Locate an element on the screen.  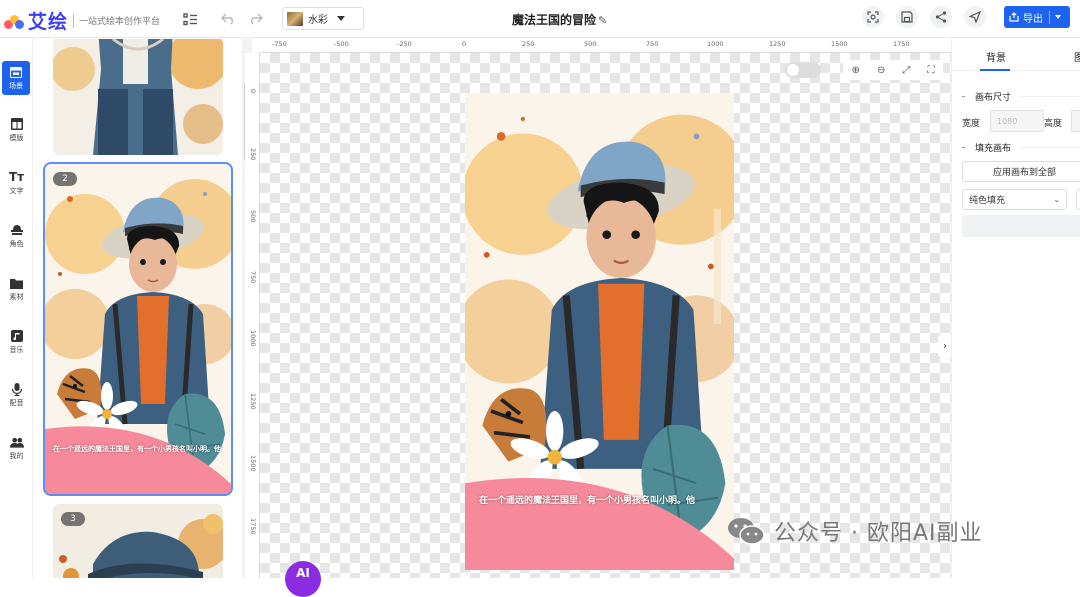
logo-mark-icon is located at coordinates (15, 21).